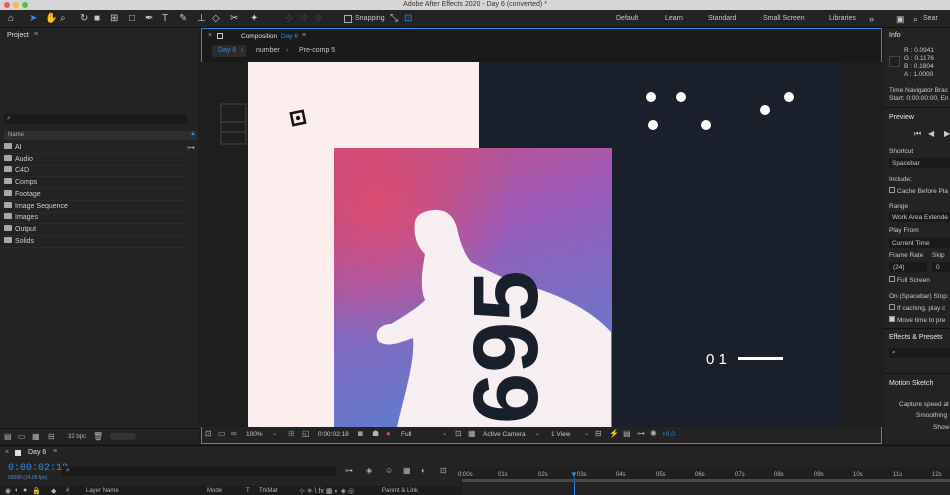 The height and width of the screenshot is (495, 950). What do you see at coordinates (11, 19) in the screenshot?
I see `home-icon: ⌂` at bounding box center [11, 19].